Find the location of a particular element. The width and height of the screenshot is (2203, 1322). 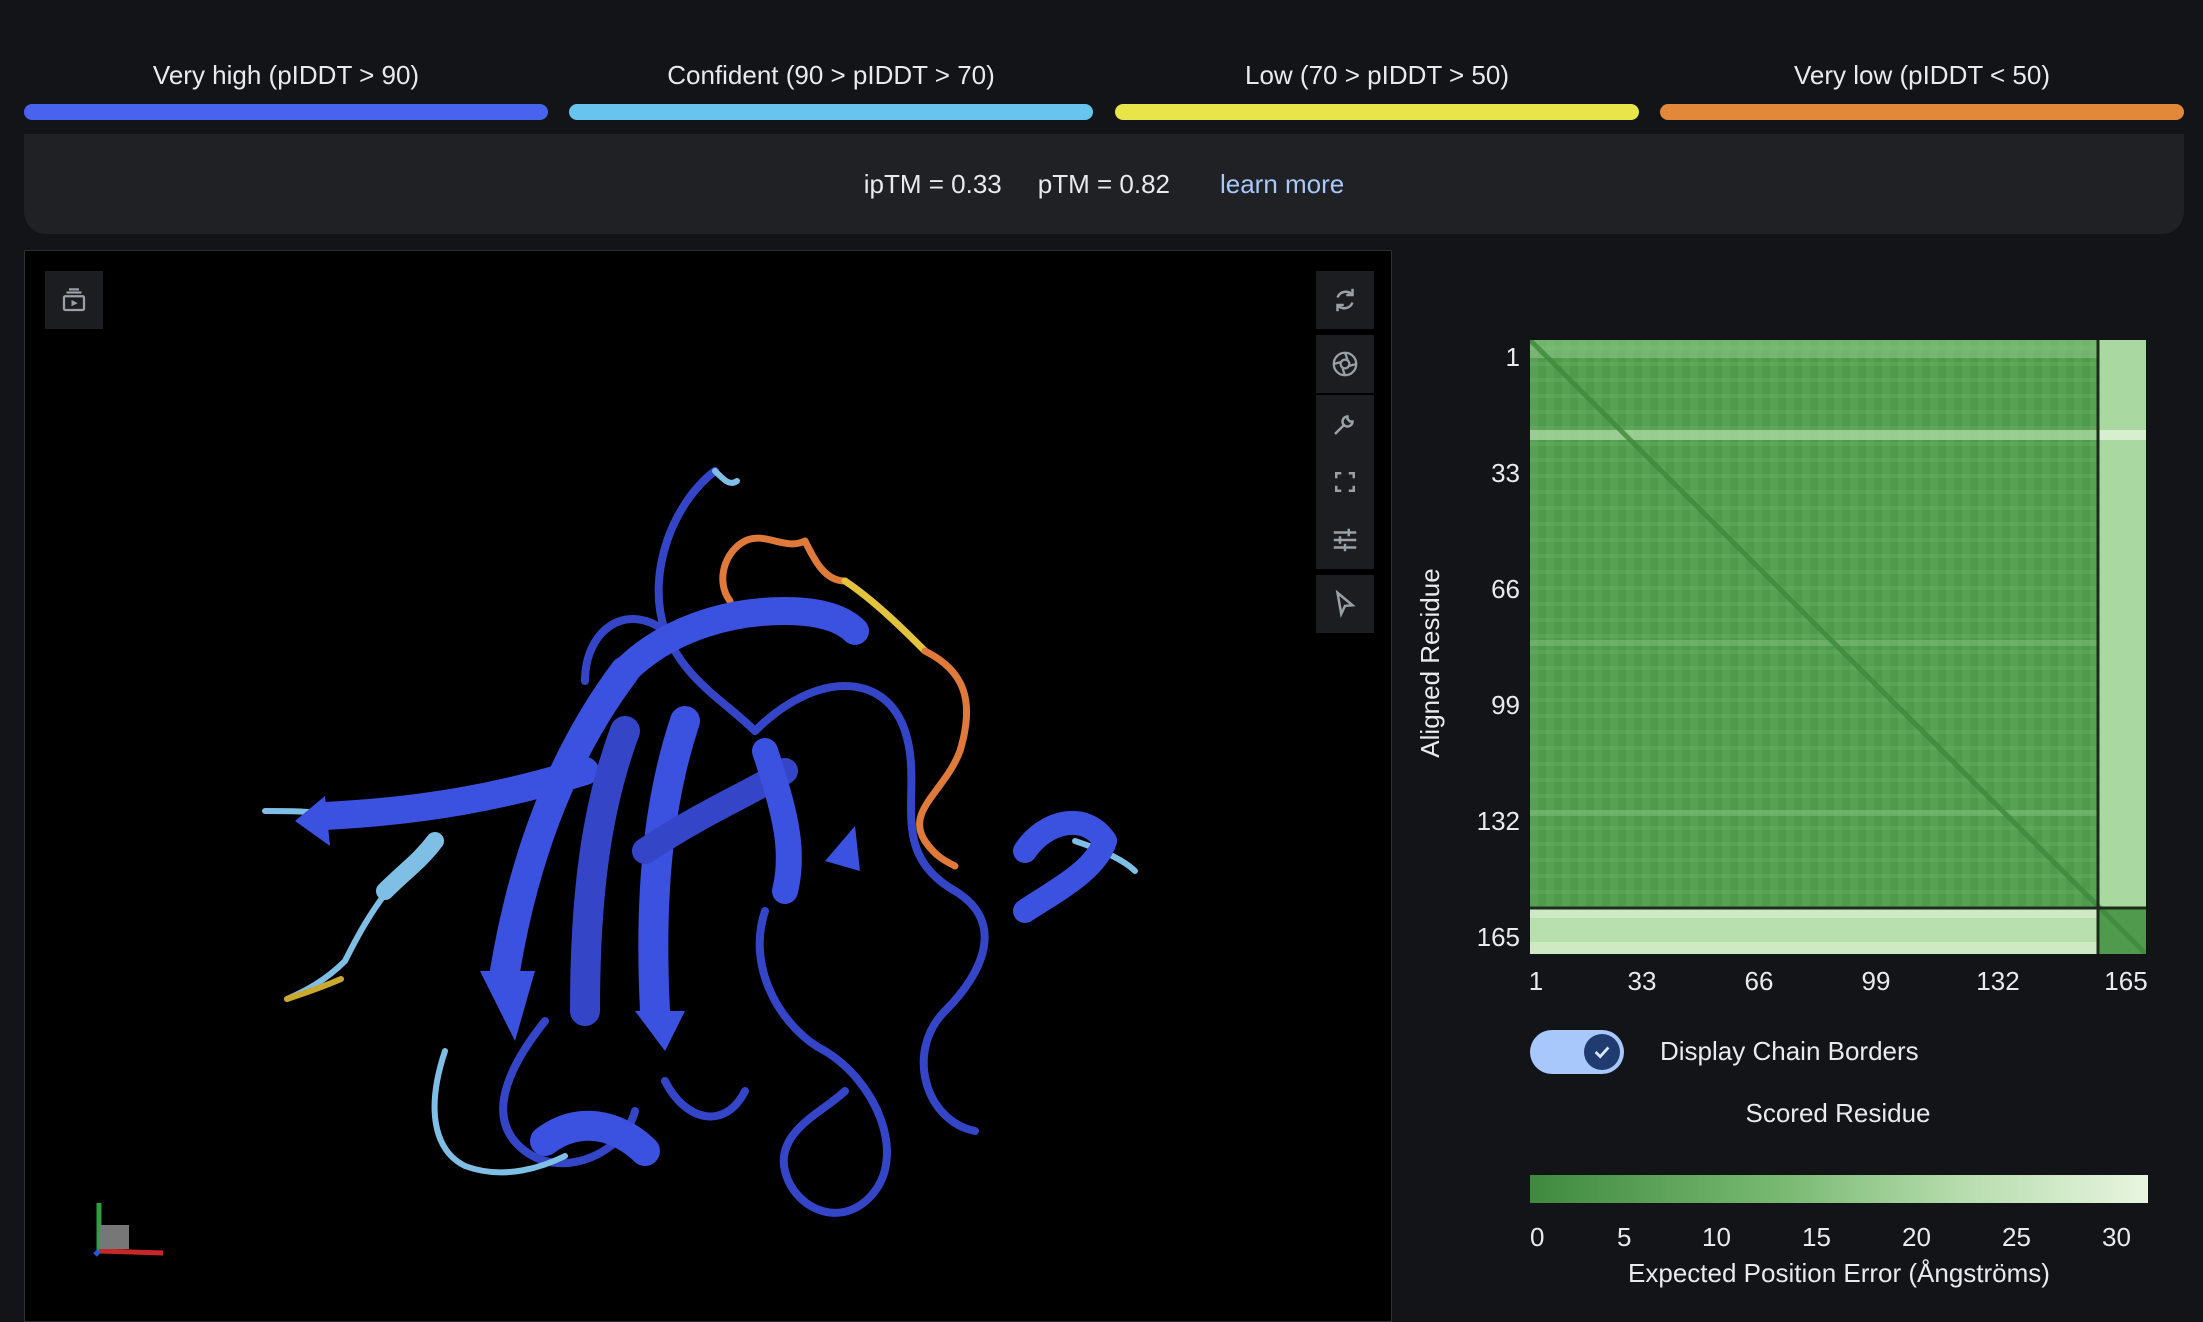

x-tick-33: 33 is located at coordinates (1642, 981).